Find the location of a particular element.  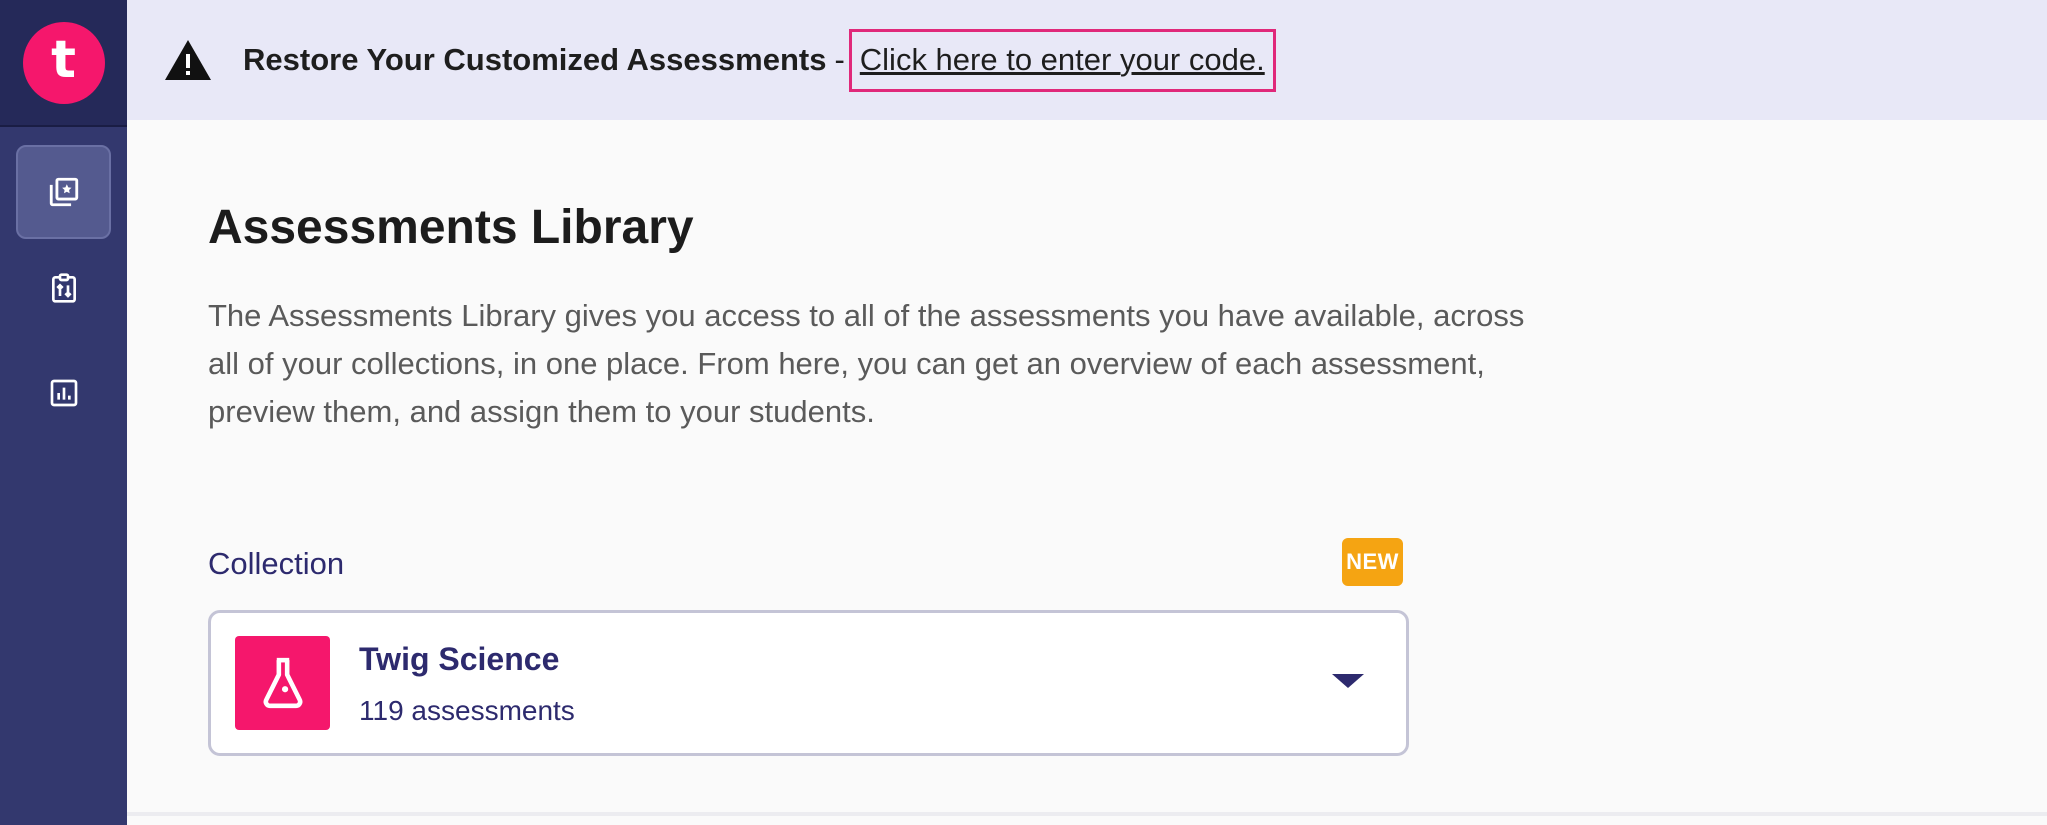

app-logo: t is located at coordinates (63, 62).